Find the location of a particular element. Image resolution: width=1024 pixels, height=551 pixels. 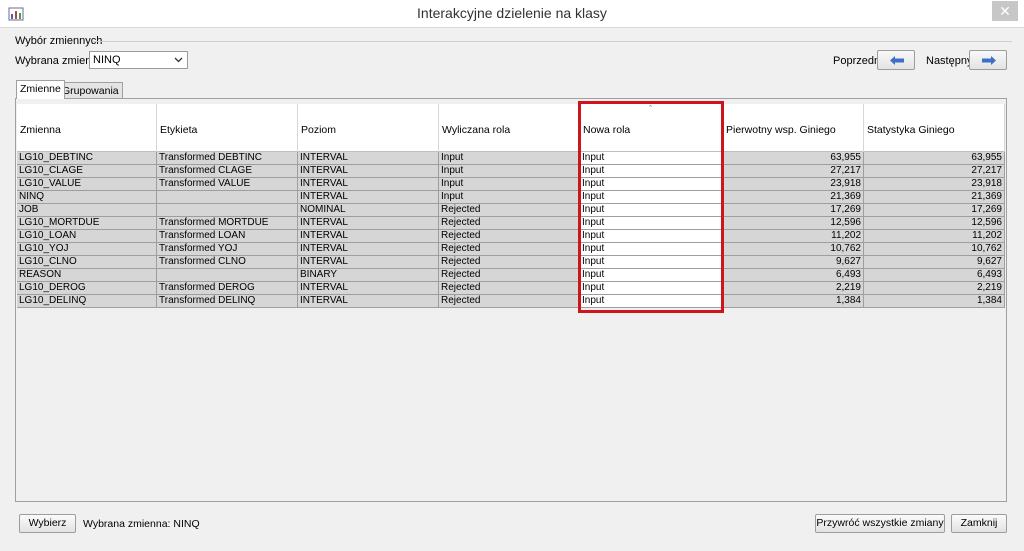

close-button: Zamknij is located at coordinates (979, 523).